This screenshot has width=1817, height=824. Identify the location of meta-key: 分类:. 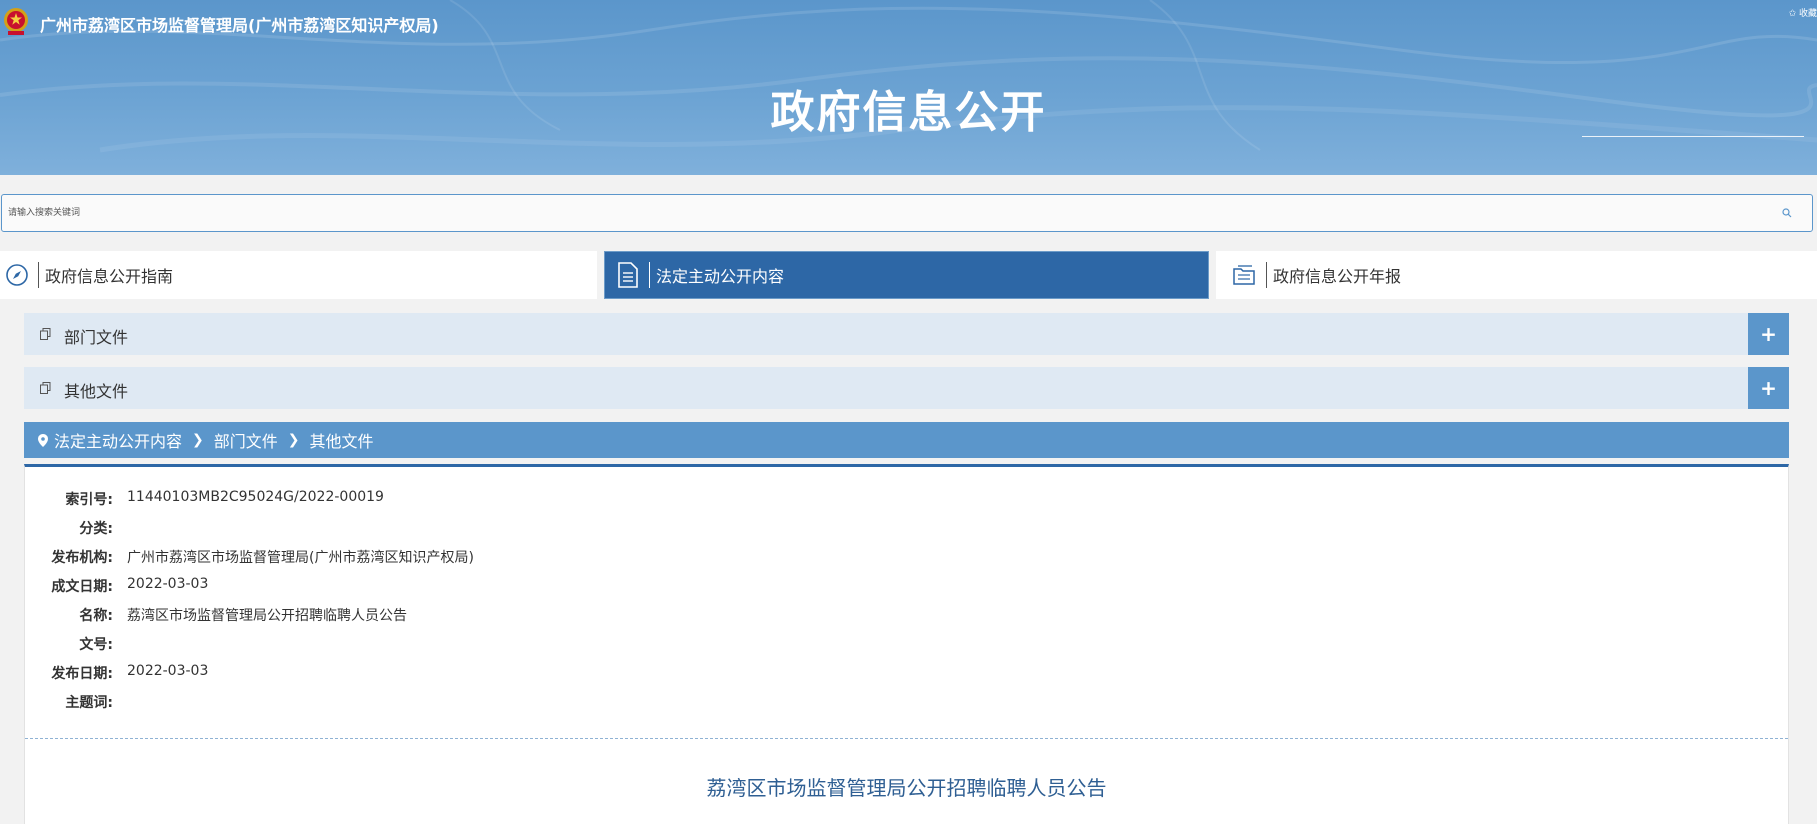
(96, 529).